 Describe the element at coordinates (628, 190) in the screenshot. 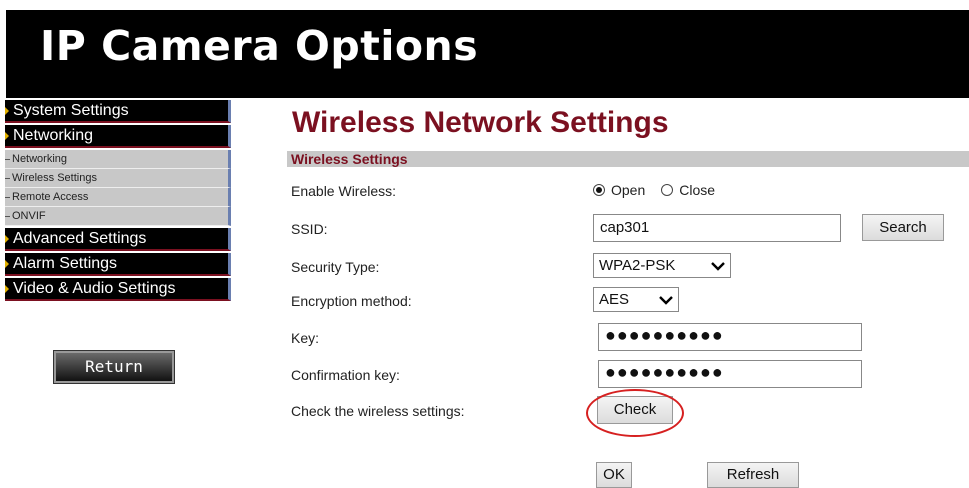

I see `radio-open-label: Open` at that location.